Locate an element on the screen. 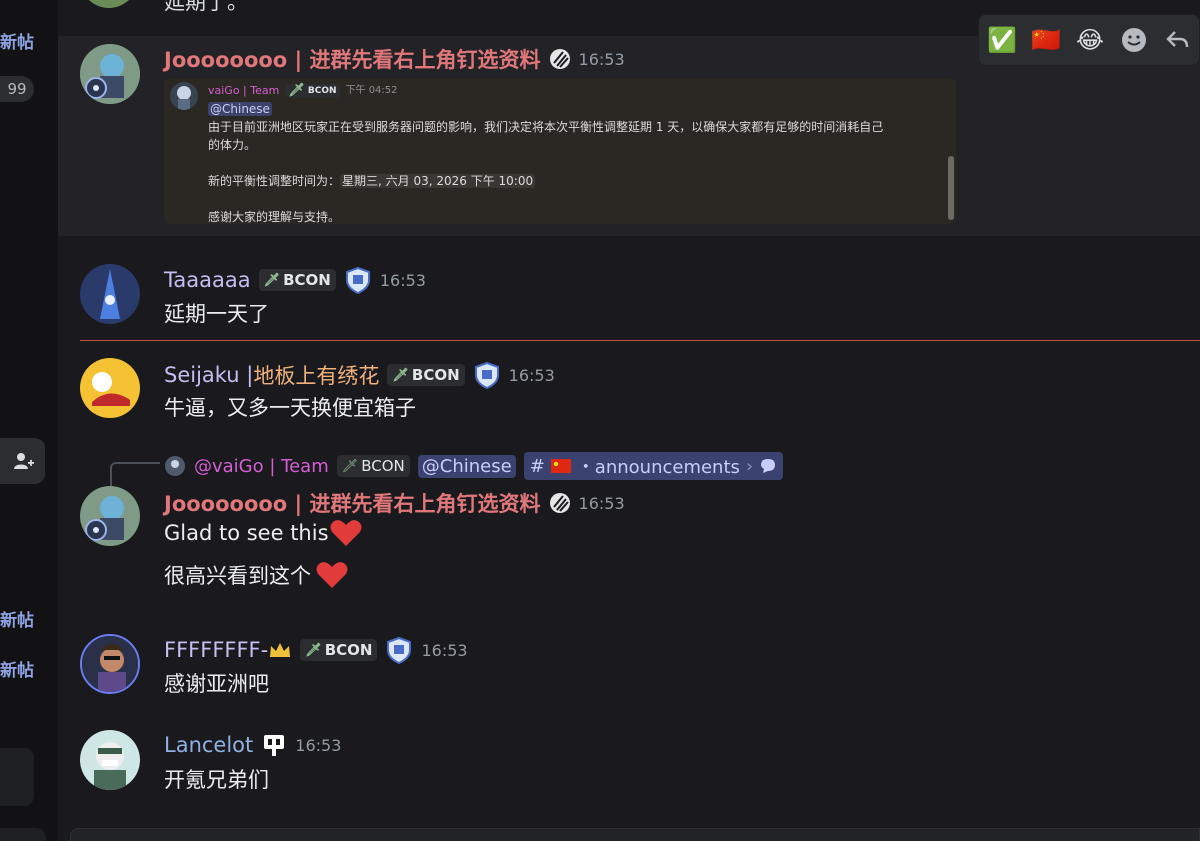 The height and width of the screenshot is (841, 1200). channel-name: ・announcements is located at coordinates (658, 467).